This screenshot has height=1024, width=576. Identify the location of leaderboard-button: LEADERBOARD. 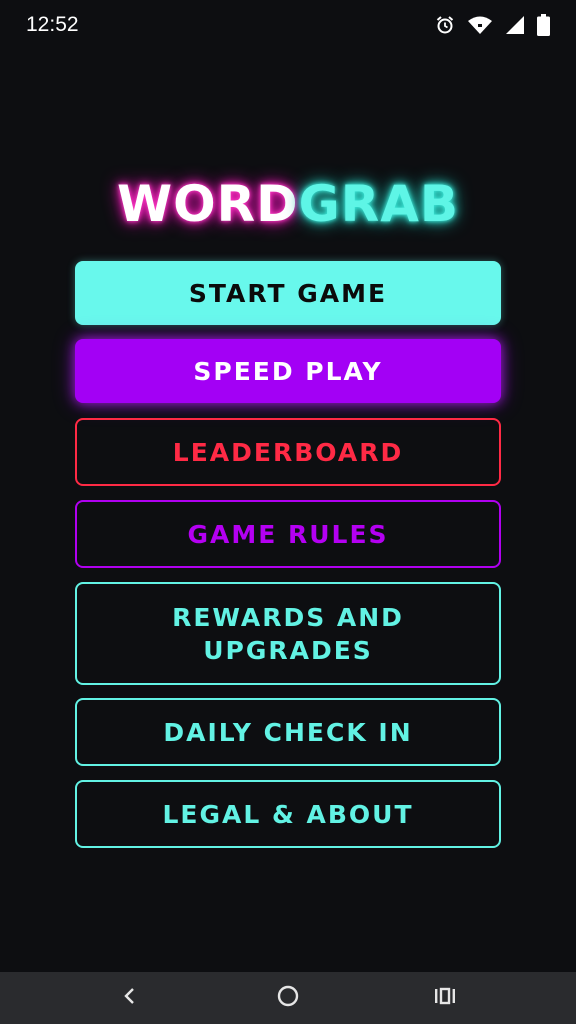
(288, 452).